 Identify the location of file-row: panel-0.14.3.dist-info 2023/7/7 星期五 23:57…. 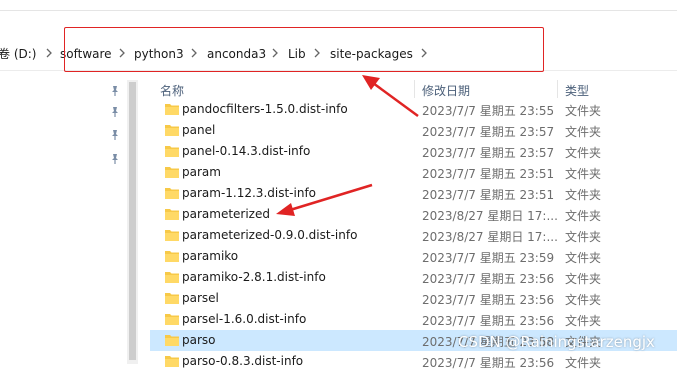
(413, 151).